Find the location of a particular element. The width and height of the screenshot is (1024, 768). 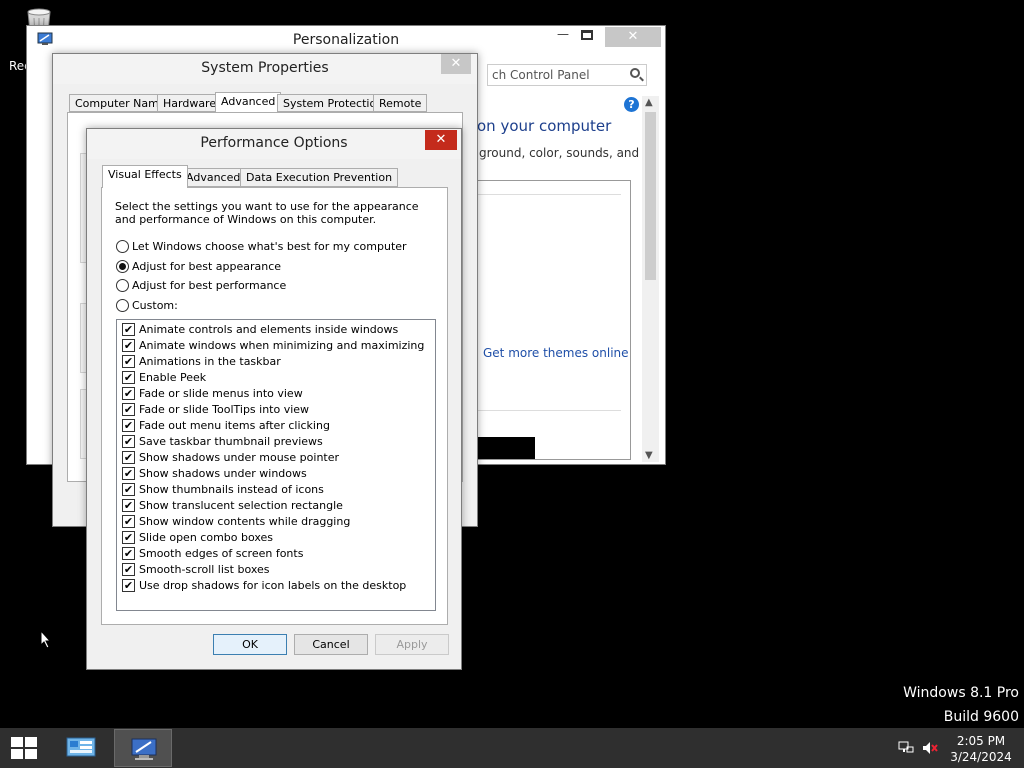

search-control-panel-input: ch Control Panel is located at coordinates (567, 75).